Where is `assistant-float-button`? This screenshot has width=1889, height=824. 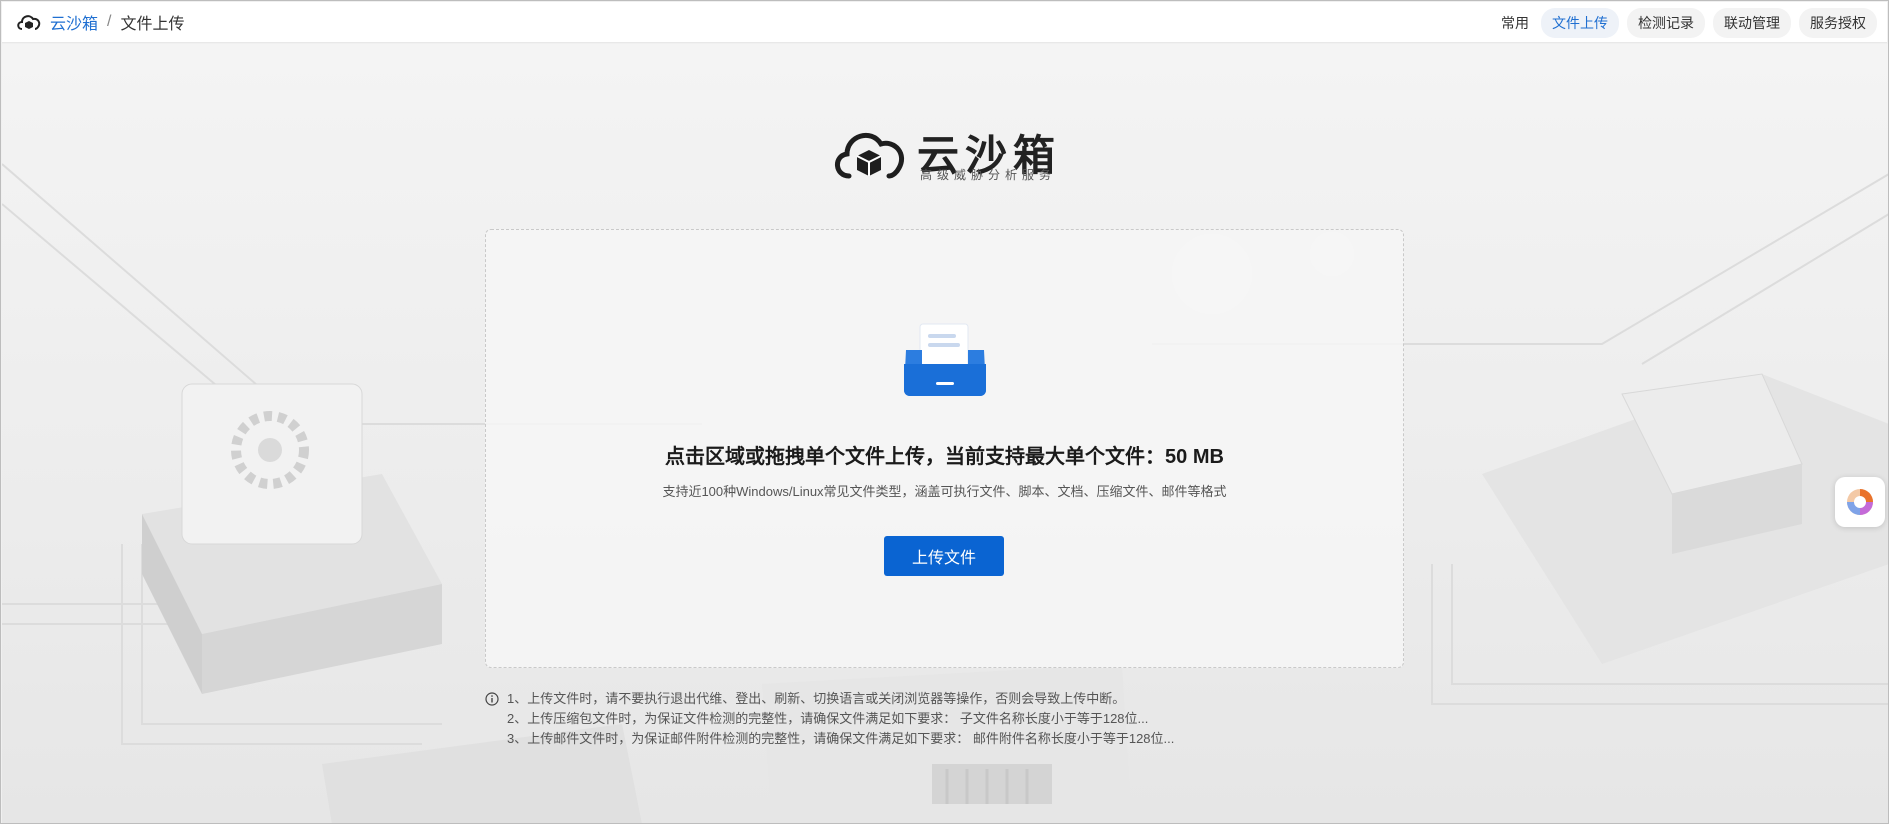
assistant-float-button is located at coordinates (1860, 502).